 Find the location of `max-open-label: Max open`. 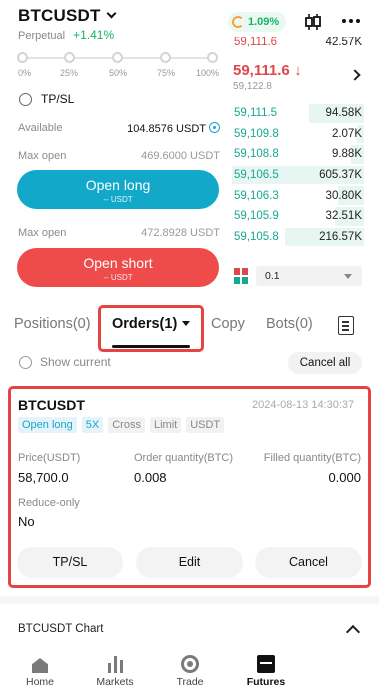

max-open-label: Max open is located at coordinates (42, 233).